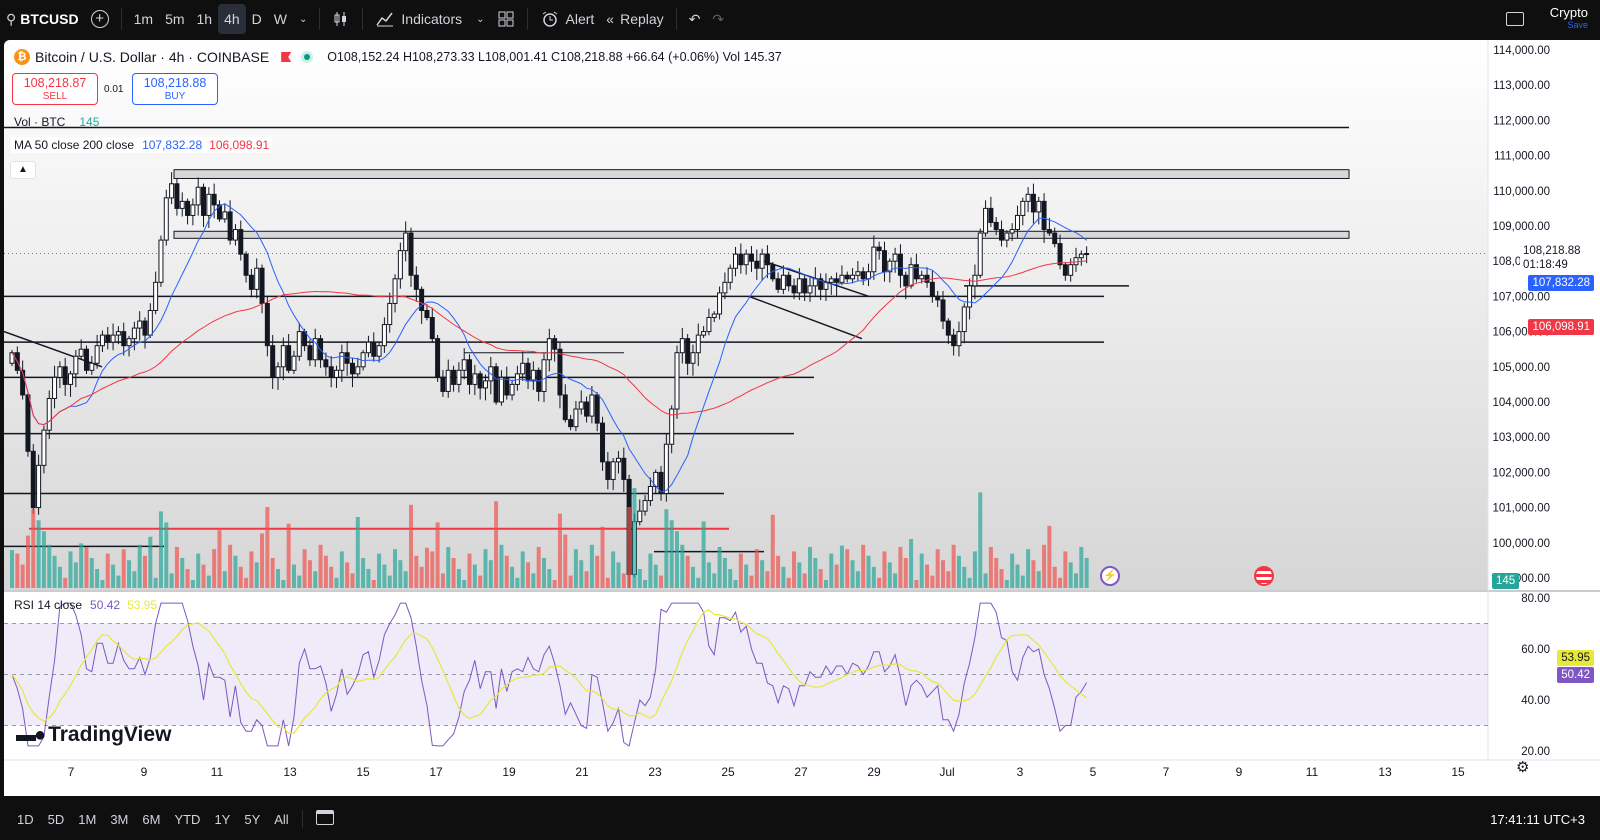 This screenshot has width=1600, height=840. Describe the element at coordinates (280, 19) in the screenshot. I see `interval-w: W` at that location.